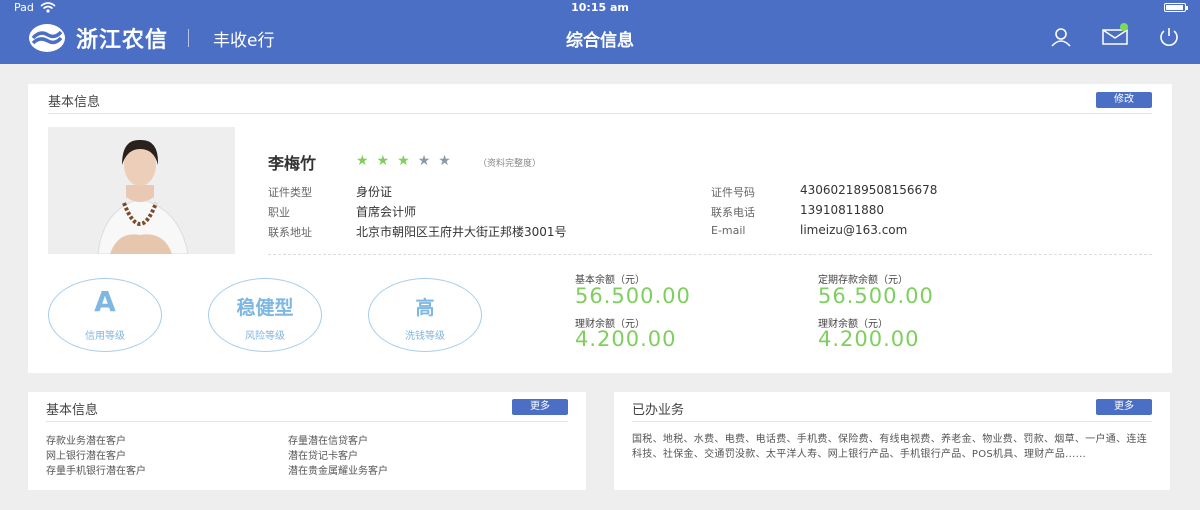 This screenshot has width=1200, height=510. I want to click on list-item: 网上银行潜在客户, so click(86, 454).